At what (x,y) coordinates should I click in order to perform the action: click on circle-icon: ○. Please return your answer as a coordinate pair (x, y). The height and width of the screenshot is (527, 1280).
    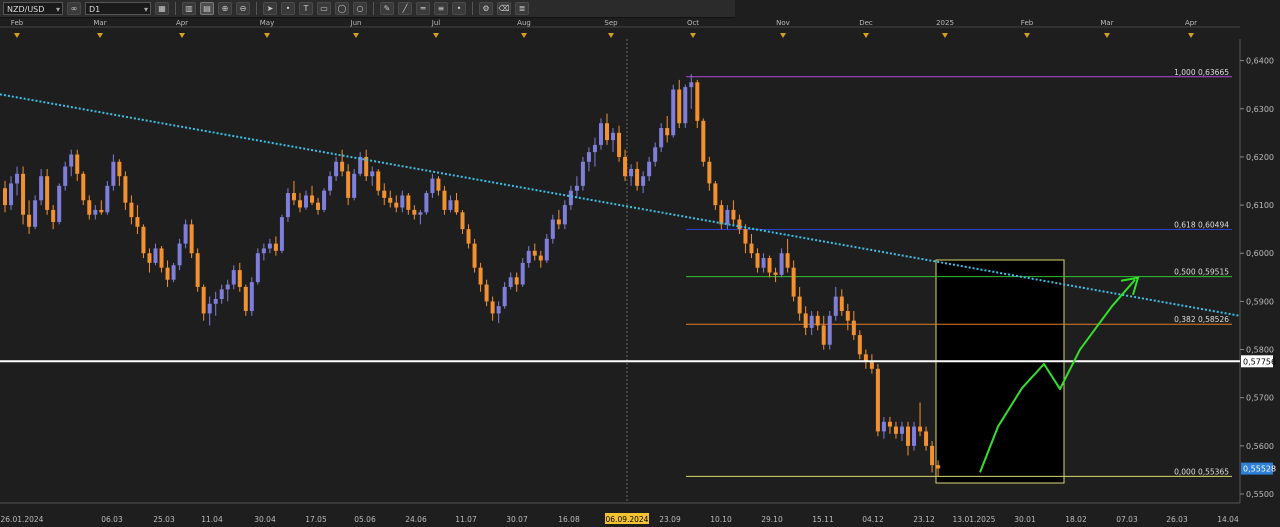
    Looking at the image, I should click on (360, 8).